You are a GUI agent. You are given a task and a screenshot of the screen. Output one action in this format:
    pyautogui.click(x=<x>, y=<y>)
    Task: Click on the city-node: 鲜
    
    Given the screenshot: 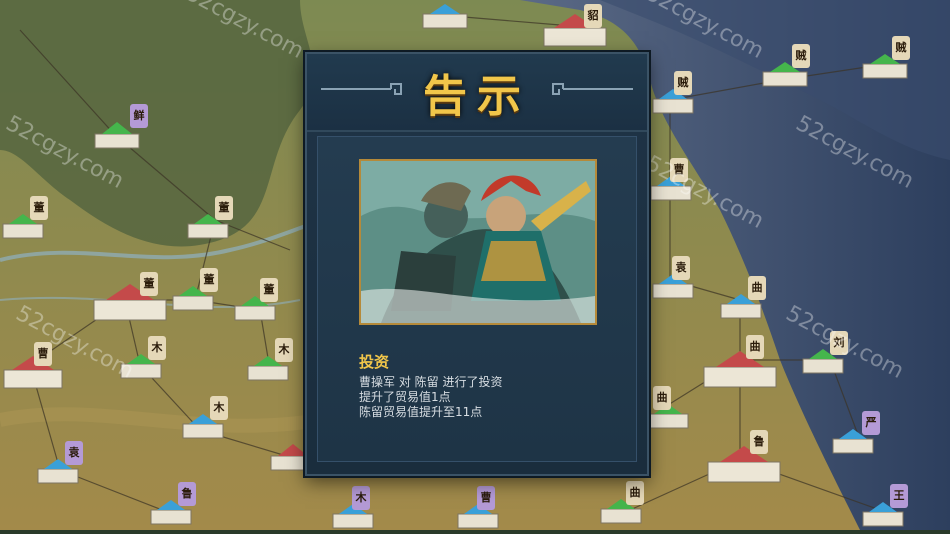 What is the action you would take?
    pyautogui.click(x=120, y=130)
    